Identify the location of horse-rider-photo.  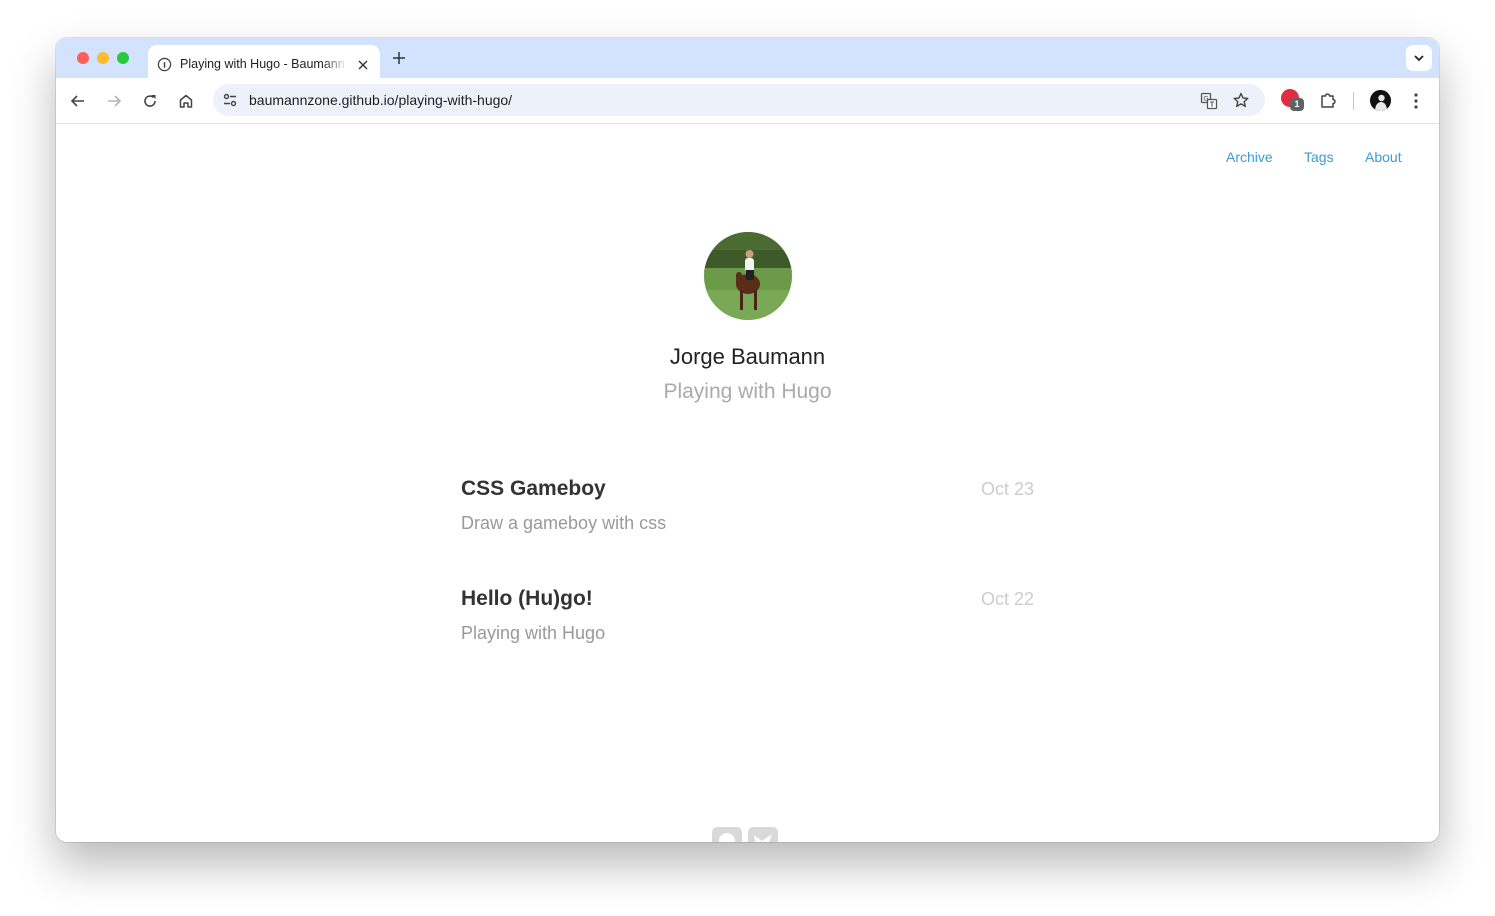
(748, 276).